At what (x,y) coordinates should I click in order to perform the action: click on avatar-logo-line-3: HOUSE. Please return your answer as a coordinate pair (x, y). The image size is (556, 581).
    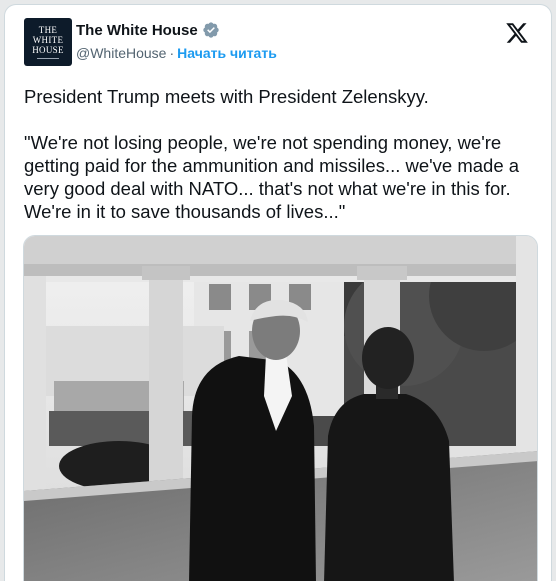
    Looking at the image, I should click on (48, 50).